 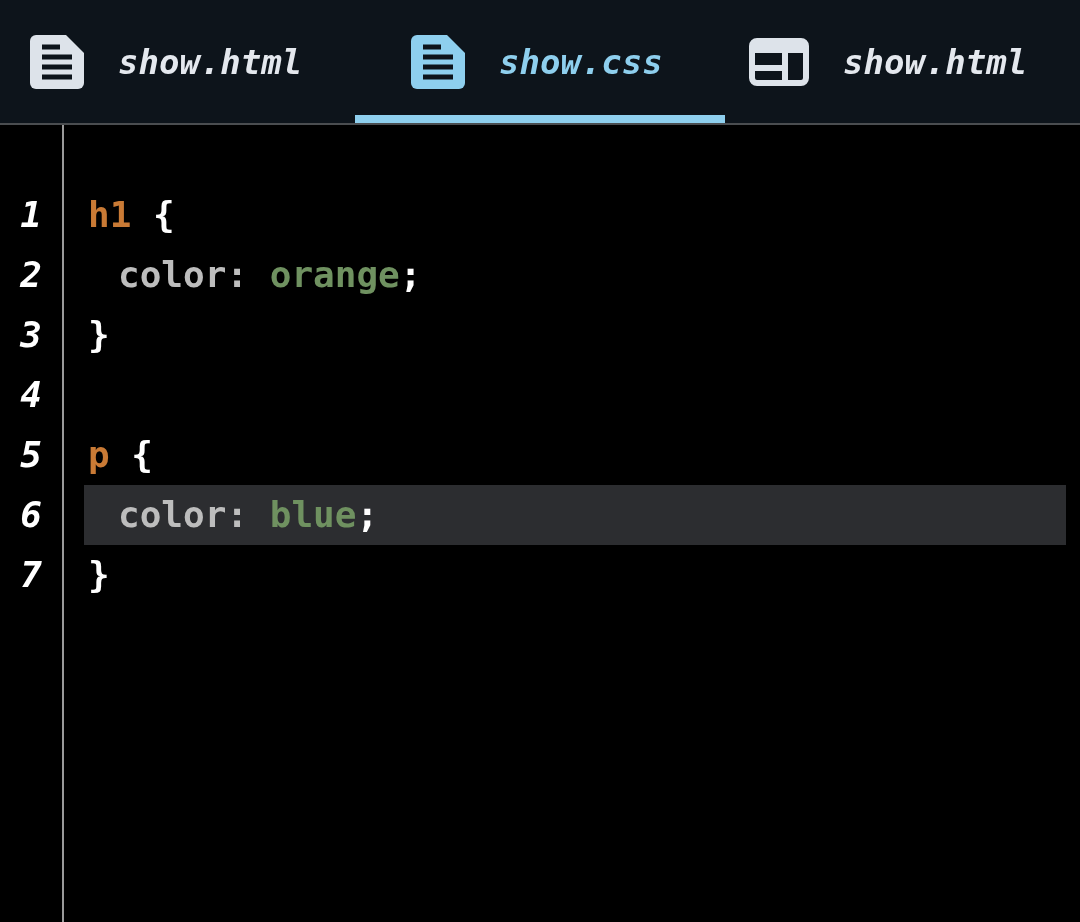 What do you see at coordinates (131, 215) in the screenshot?
I see `code-line: h1 {` at bounding box center [131, 215].